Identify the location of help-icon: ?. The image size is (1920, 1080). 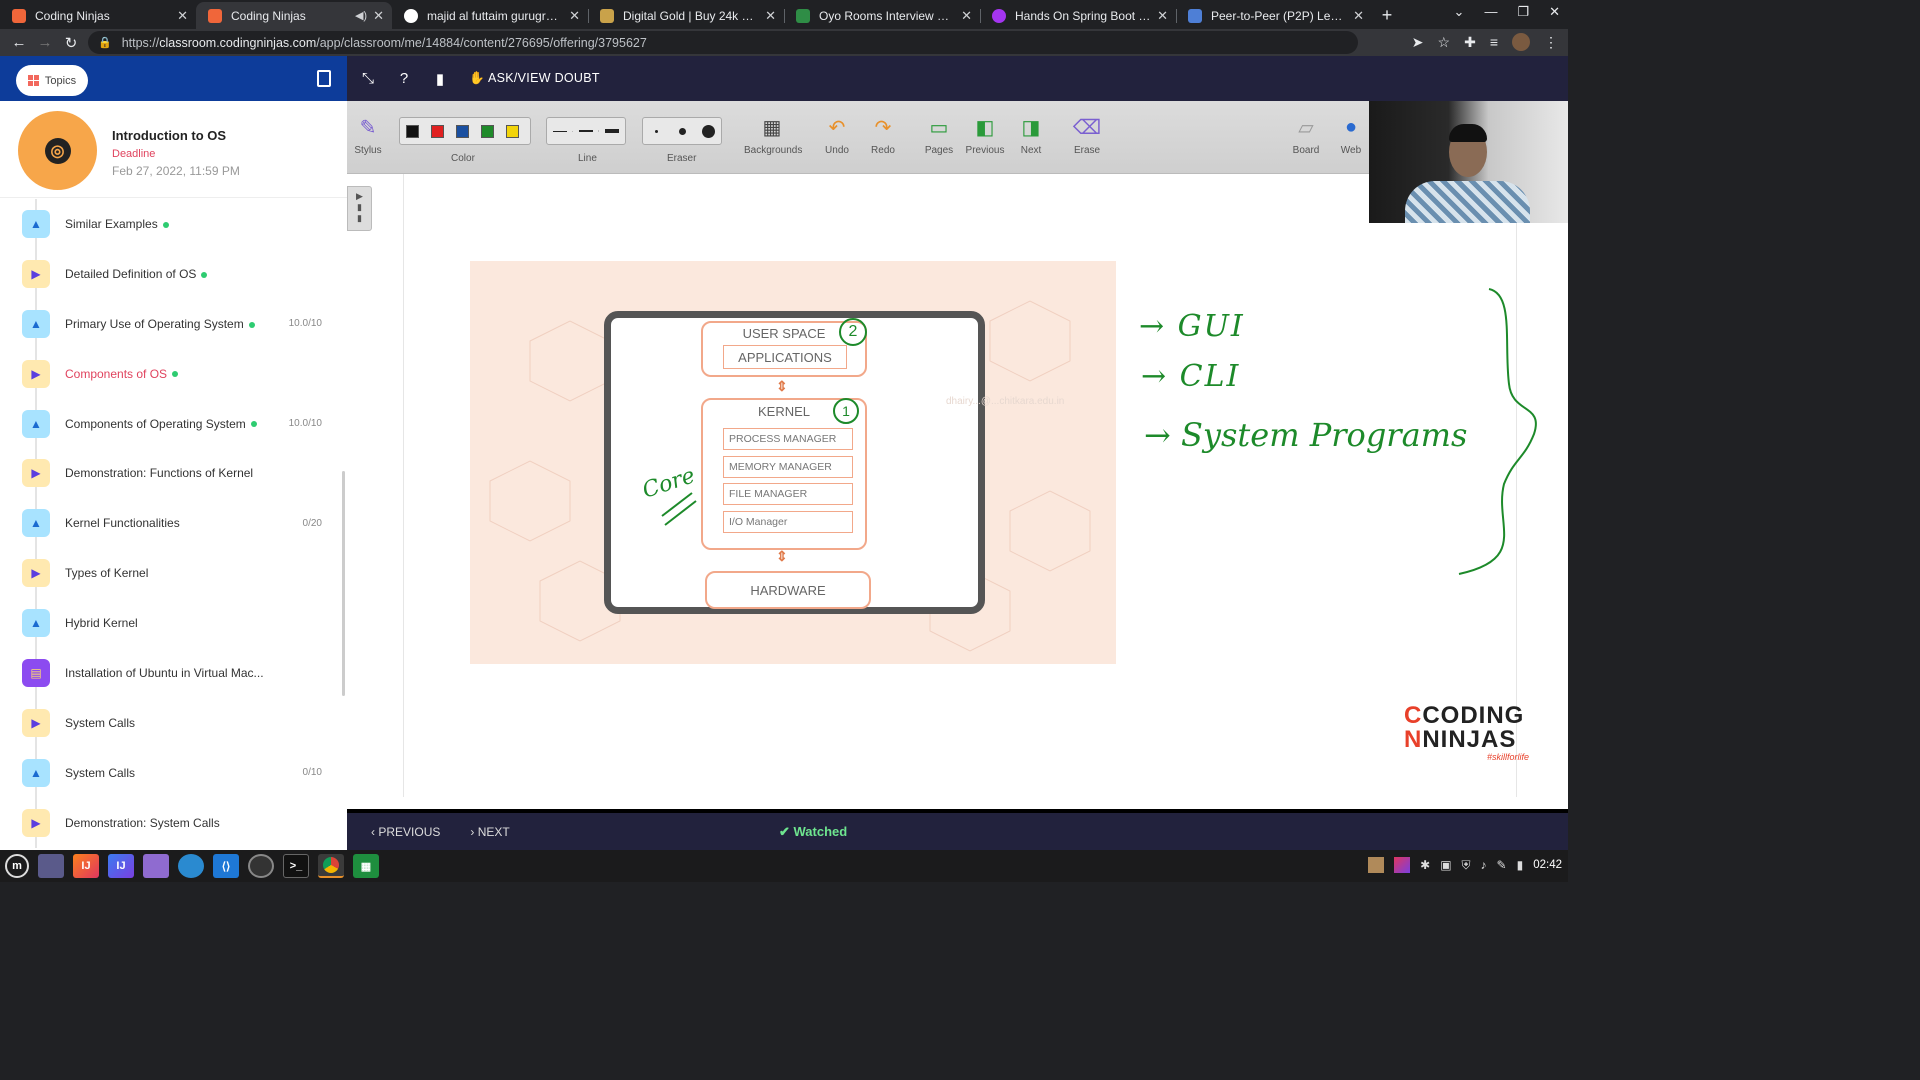
(404, 78).